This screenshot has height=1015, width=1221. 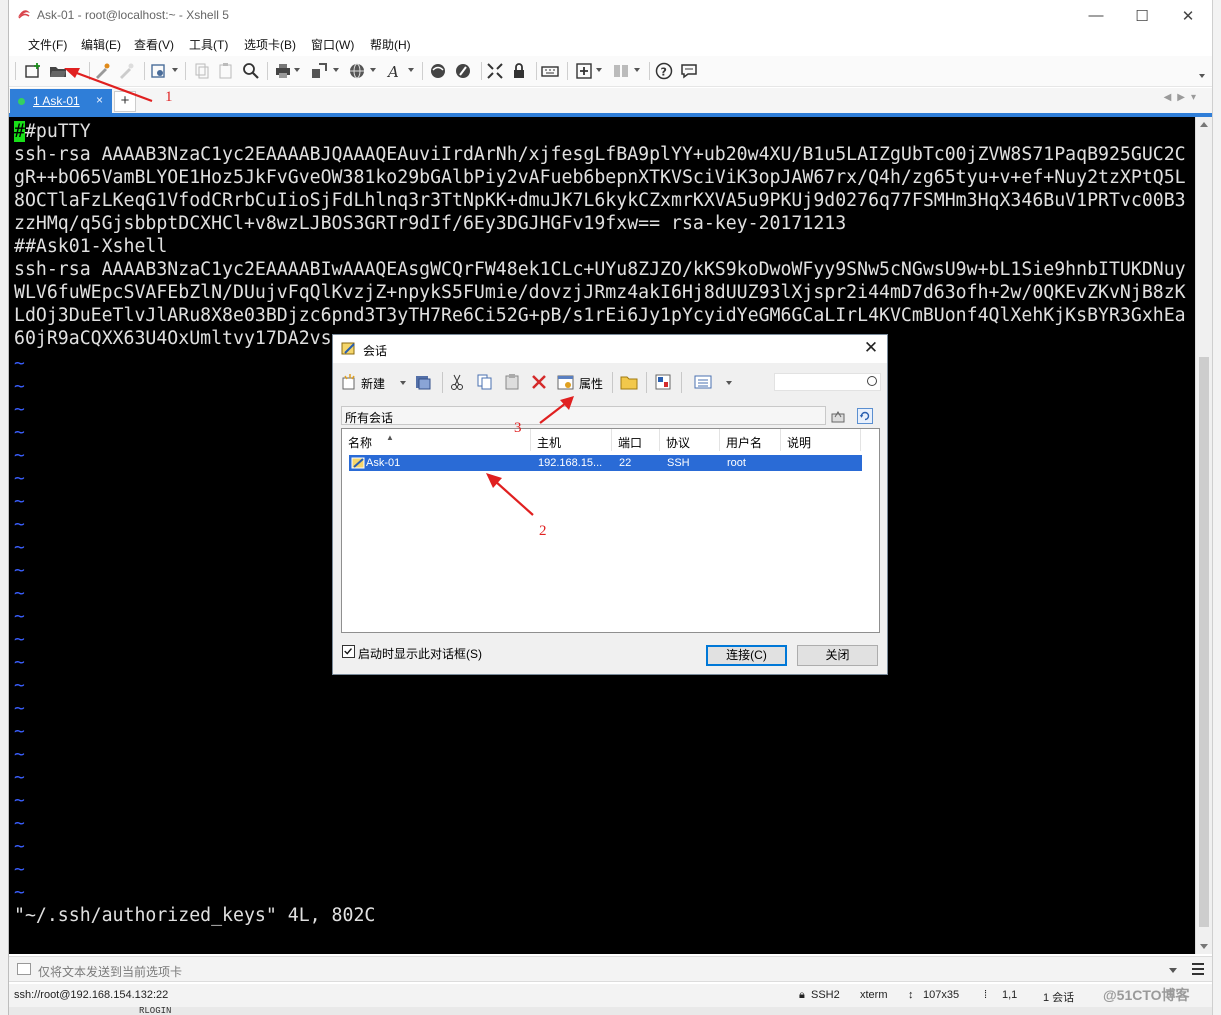 What do you see at coordinates (871, 349) in the screenshot?
I see `dialog-close-icon: ✕` at bounding box center [871, 349].